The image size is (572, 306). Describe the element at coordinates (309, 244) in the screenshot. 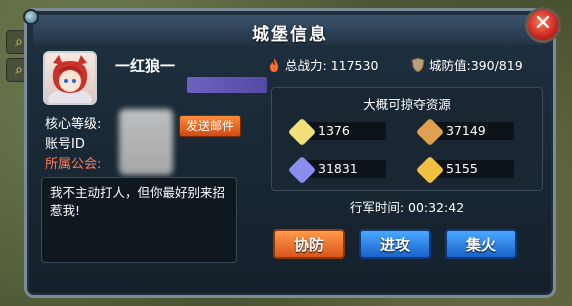

I see `assist-button: 协防` at that location.